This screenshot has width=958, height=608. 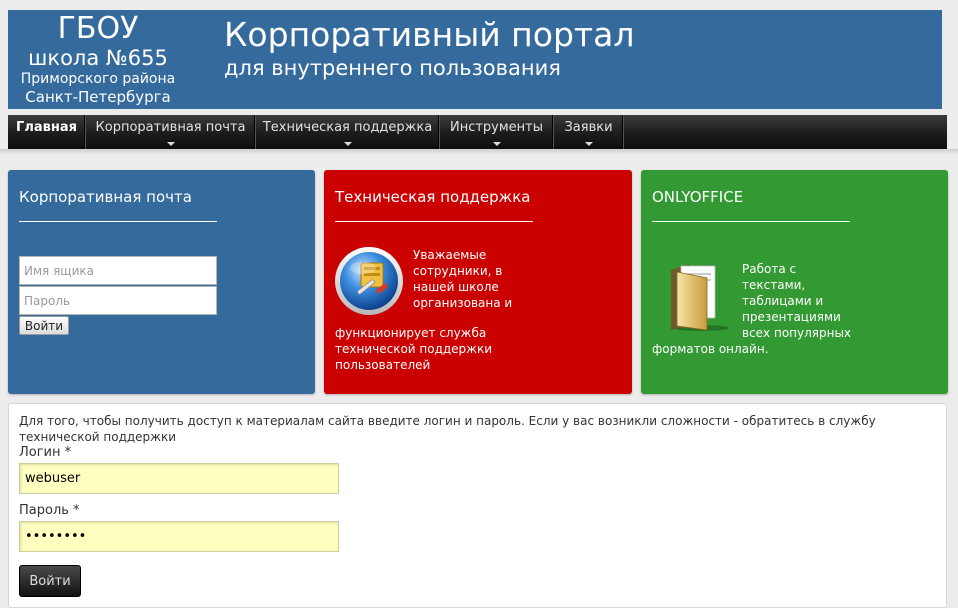 What do you see at coordinates (118, 221) in the screenshot?
I see `mail-tile-divider` at bounding box center [118, 221].